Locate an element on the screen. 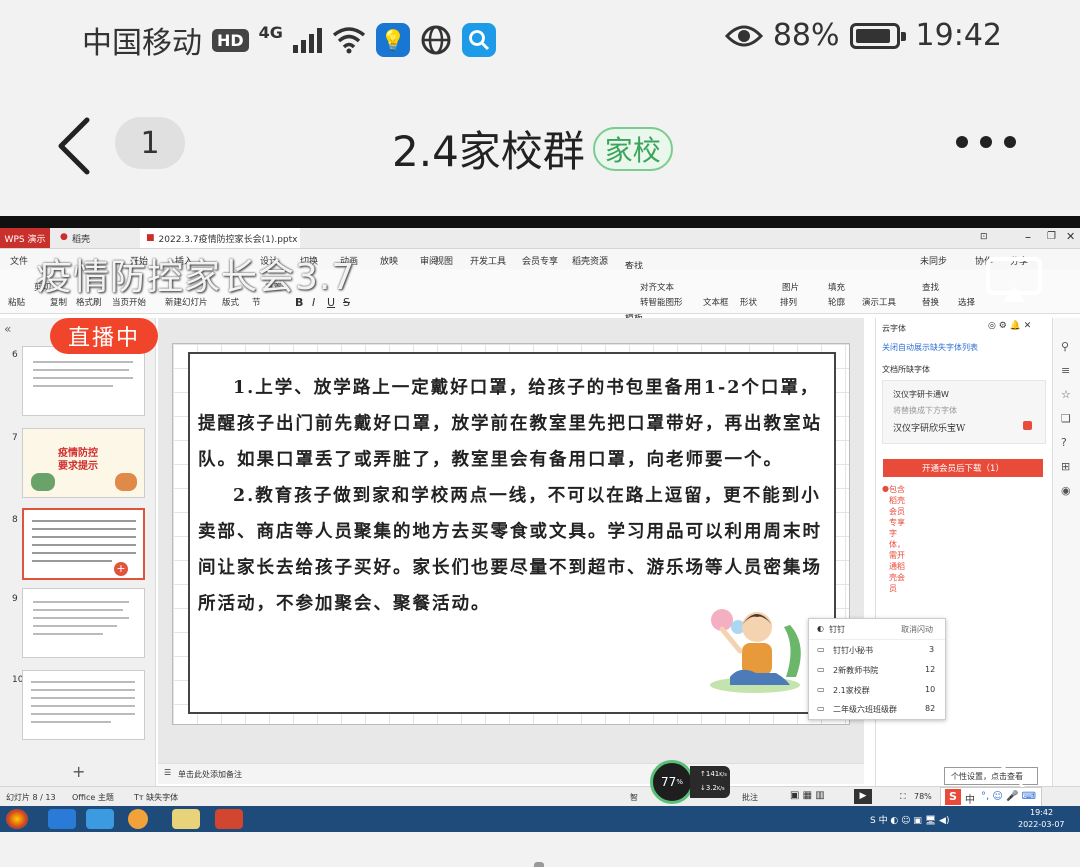 The image size is (1080, 867). vip-note: ● 包含稻壳会员专享字体，需开通稻壳会员 is located at coordinates (893, 538).